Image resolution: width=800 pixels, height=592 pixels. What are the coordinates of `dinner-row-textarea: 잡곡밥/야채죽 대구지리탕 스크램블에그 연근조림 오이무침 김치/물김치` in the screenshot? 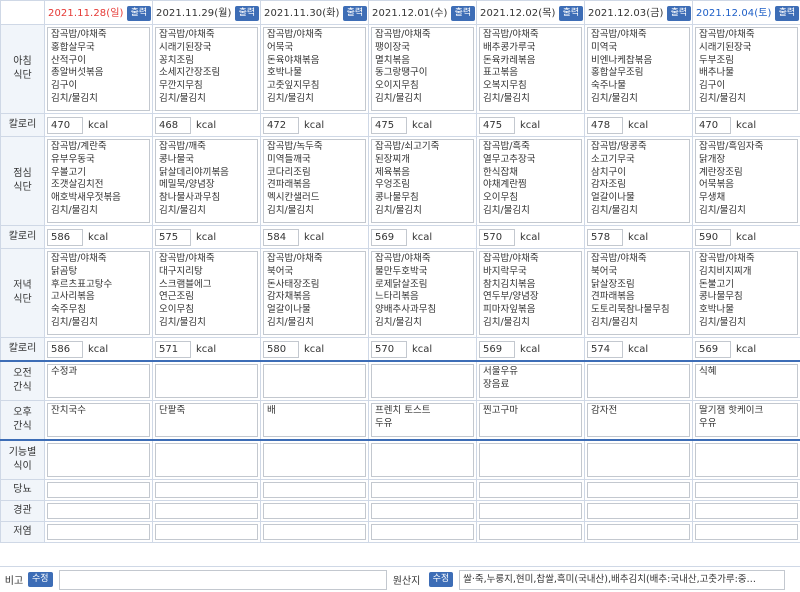 It's located at (206, 293).